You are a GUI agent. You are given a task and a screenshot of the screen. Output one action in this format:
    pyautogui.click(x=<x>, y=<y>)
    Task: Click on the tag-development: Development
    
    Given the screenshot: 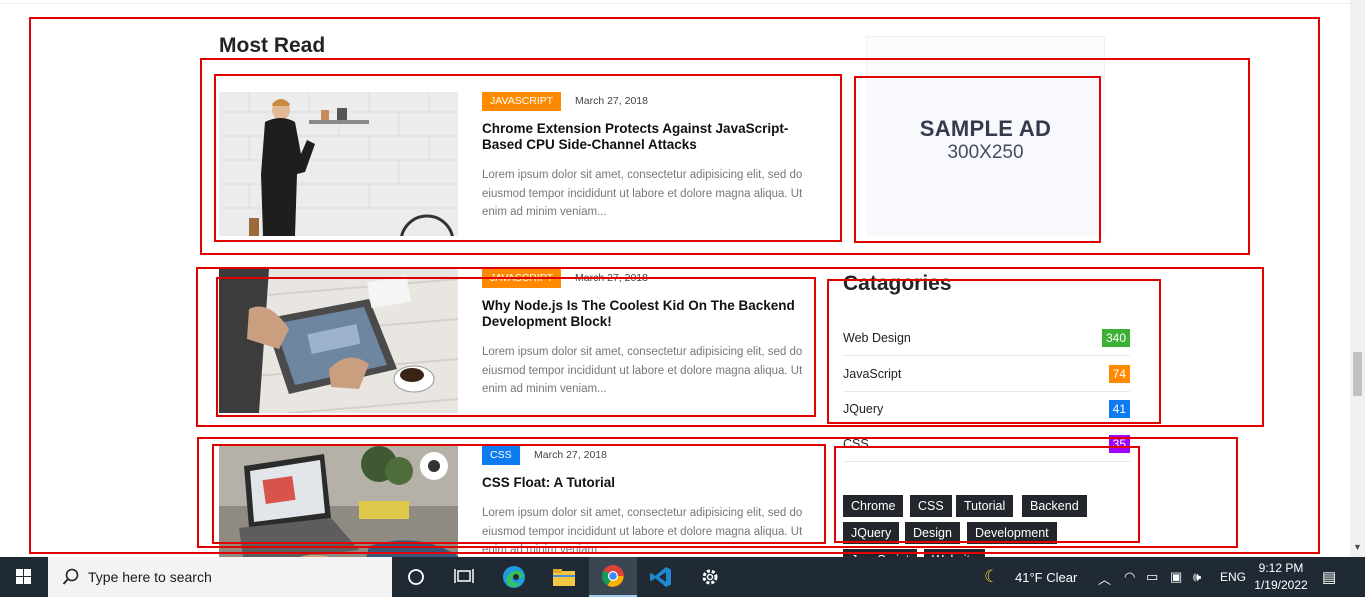 What is the action you would take?
    pyautogui.click(x=1012, y=533)
    